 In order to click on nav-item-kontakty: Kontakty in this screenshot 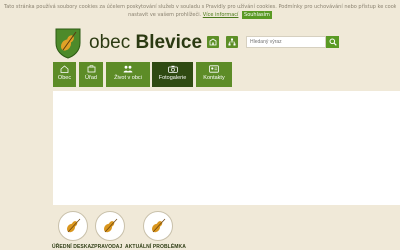, I will do `click(214, 74)`.